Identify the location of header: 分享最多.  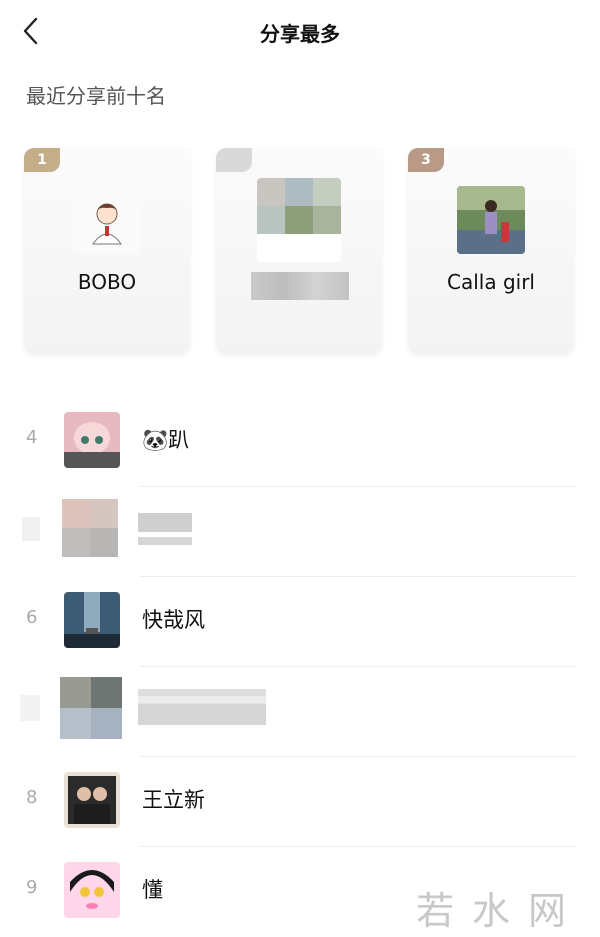
(300, 32).